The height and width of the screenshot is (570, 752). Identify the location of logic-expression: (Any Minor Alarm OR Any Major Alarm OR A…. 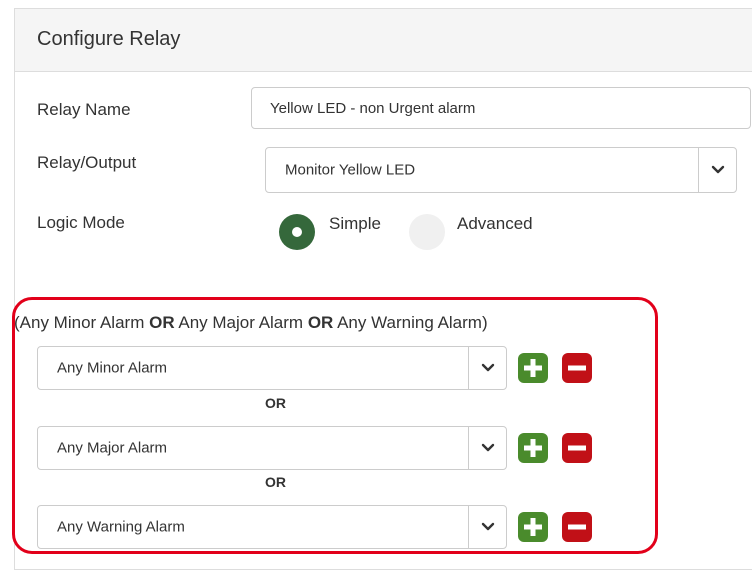
(251, 323).